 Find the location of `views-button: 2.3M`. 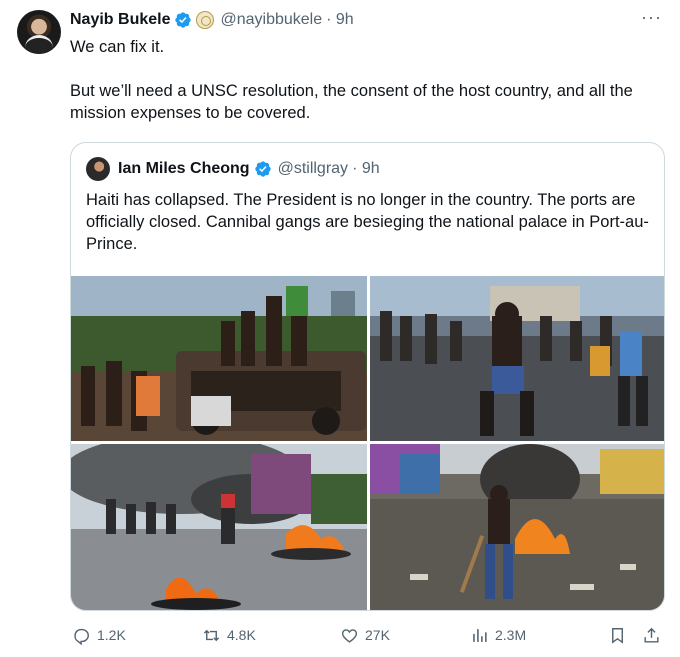

views-button: 2.3M is located at coordinates (498, 635).